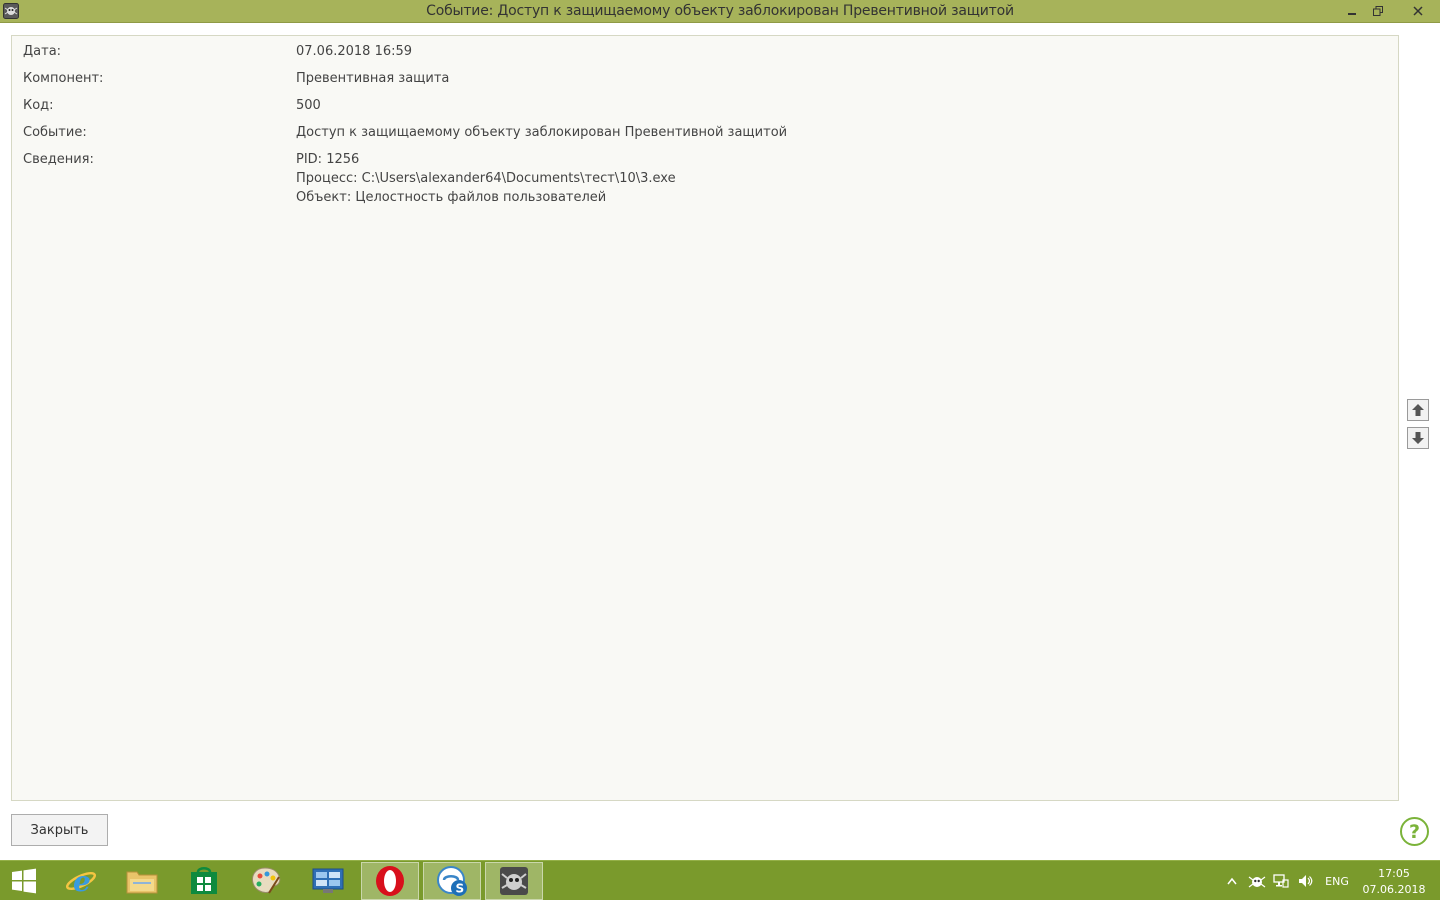  What do you see at coordinates (63, 78) in the screenshot?
I see `component-label: Компонент:` at bounding box center [63, 78].